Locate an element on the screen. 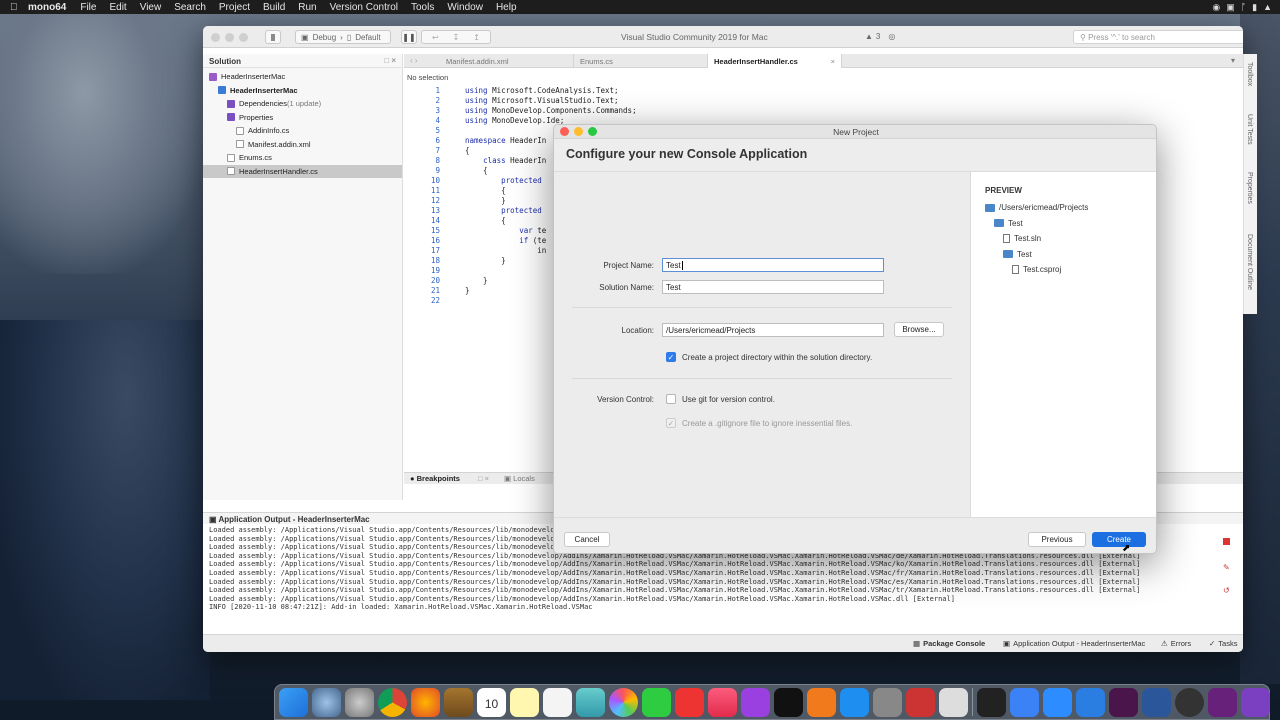  maps-icon is located at coordinates (590, 702).